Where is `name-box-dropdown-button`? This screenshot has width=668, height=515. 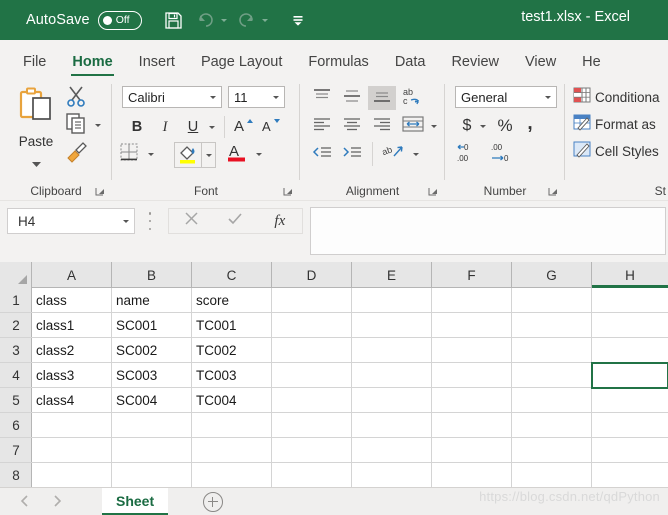
name-box-dropdown-button is located at coordinates (126, 221).